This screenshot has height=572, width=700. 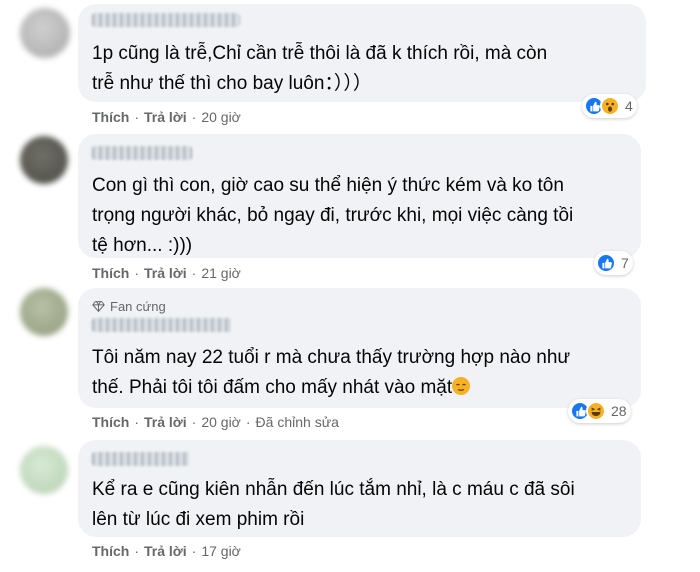 I want to click on like-icon, so click(x=606, y=263).